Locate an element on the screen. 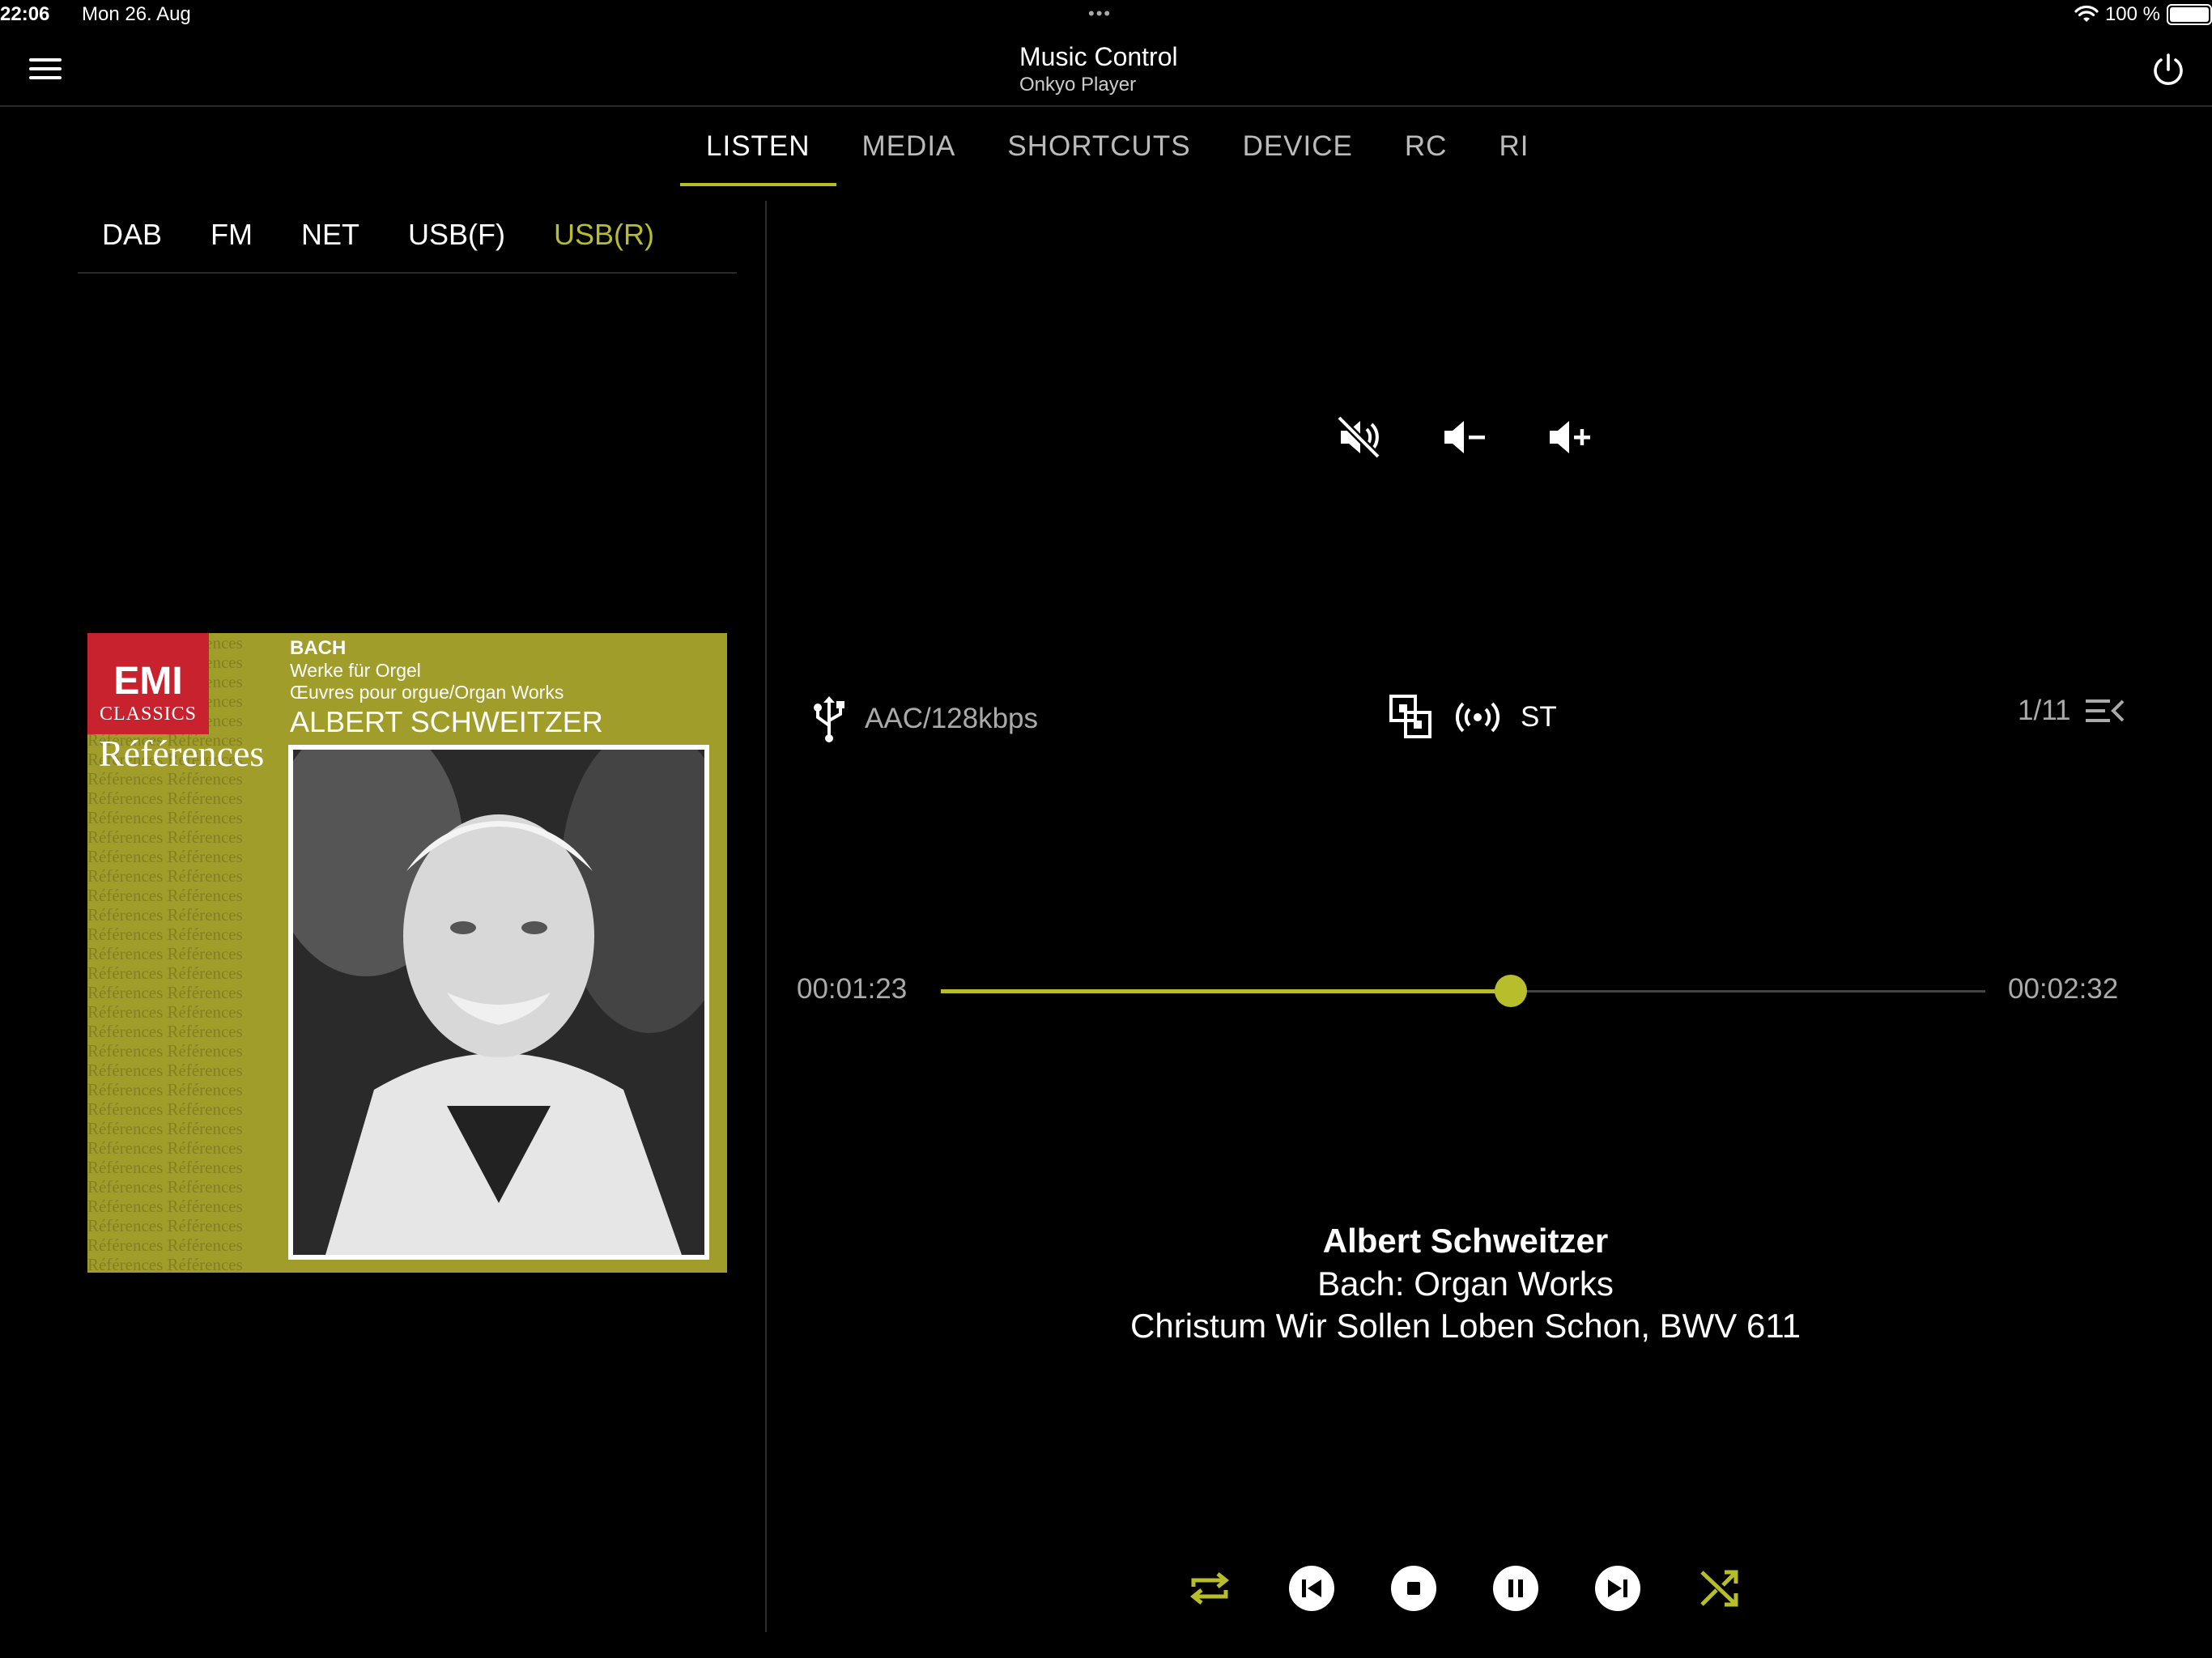 The image size is (2212, 1658). status-date: Mon 26. Aug is located at coordinates (137, 14).